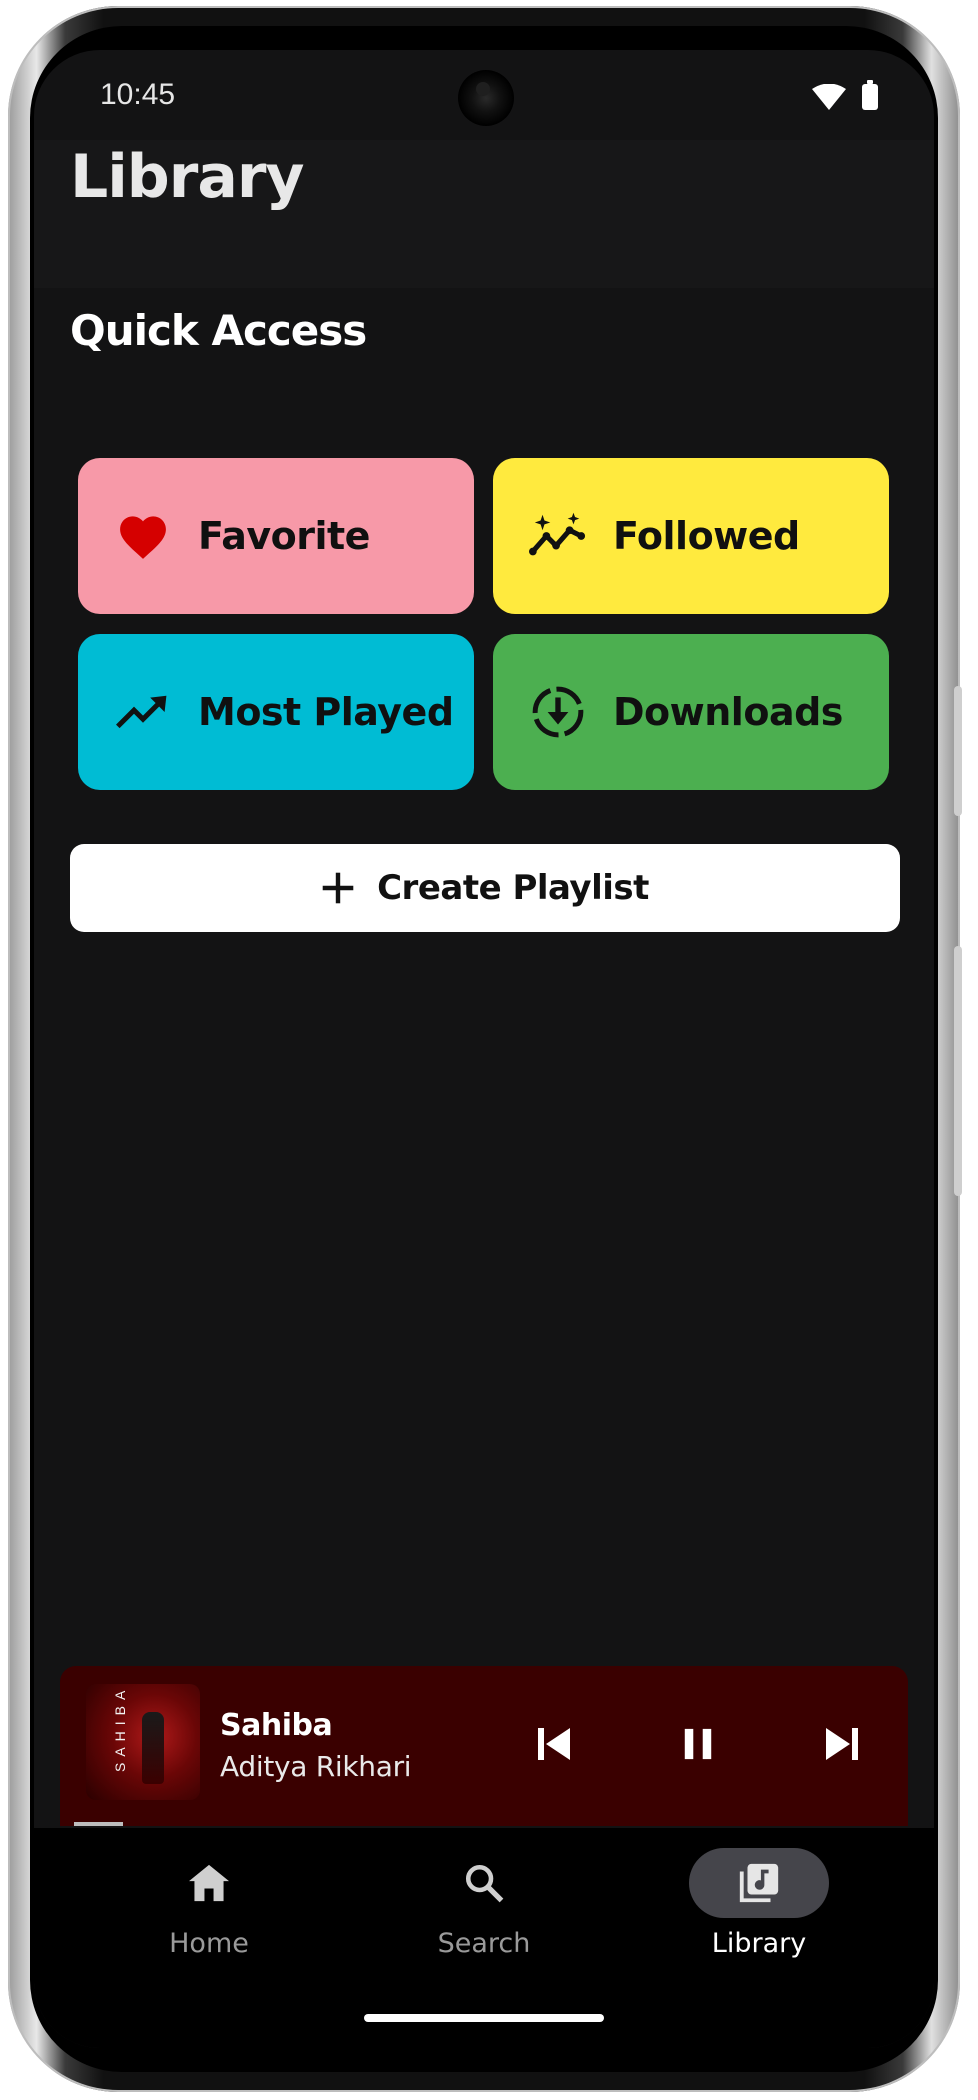  Describe the element at coordinates (558, 536) in the screenshot. I see `sparkle-trend-icon` at that location.